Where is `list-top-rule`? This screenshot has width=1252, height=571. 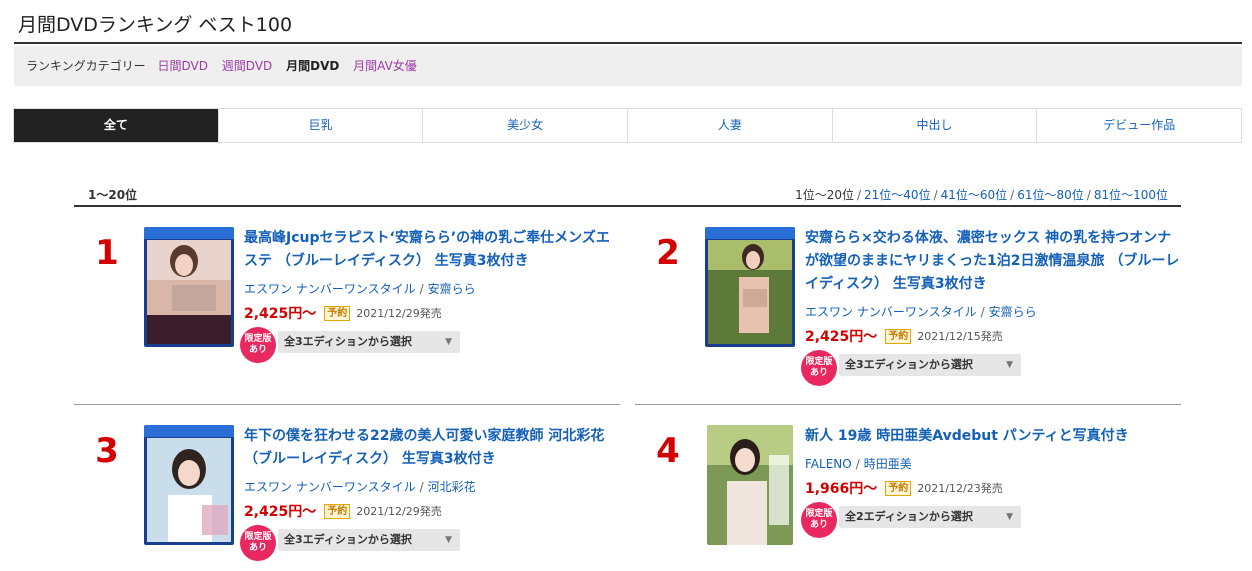 list-top-rule is located at coordinates (627, 206).